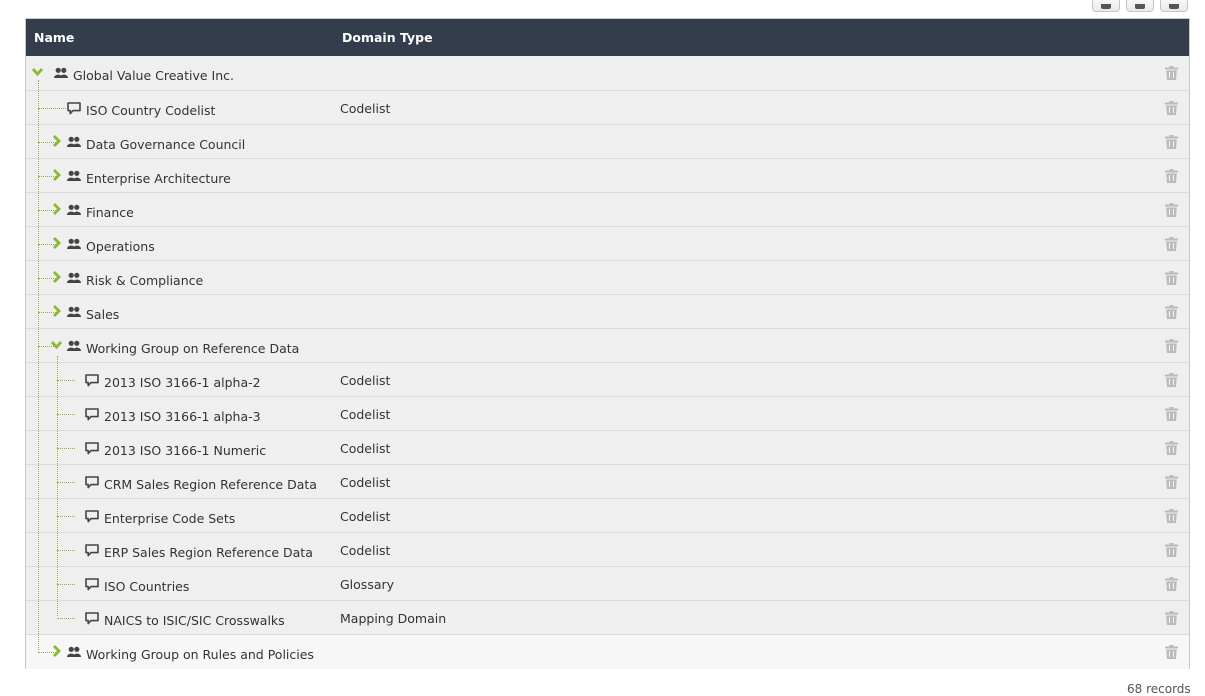 This screenshot has height=696, width=1205. I want to click on community-name: Data Governance Council, so click(165, 144).